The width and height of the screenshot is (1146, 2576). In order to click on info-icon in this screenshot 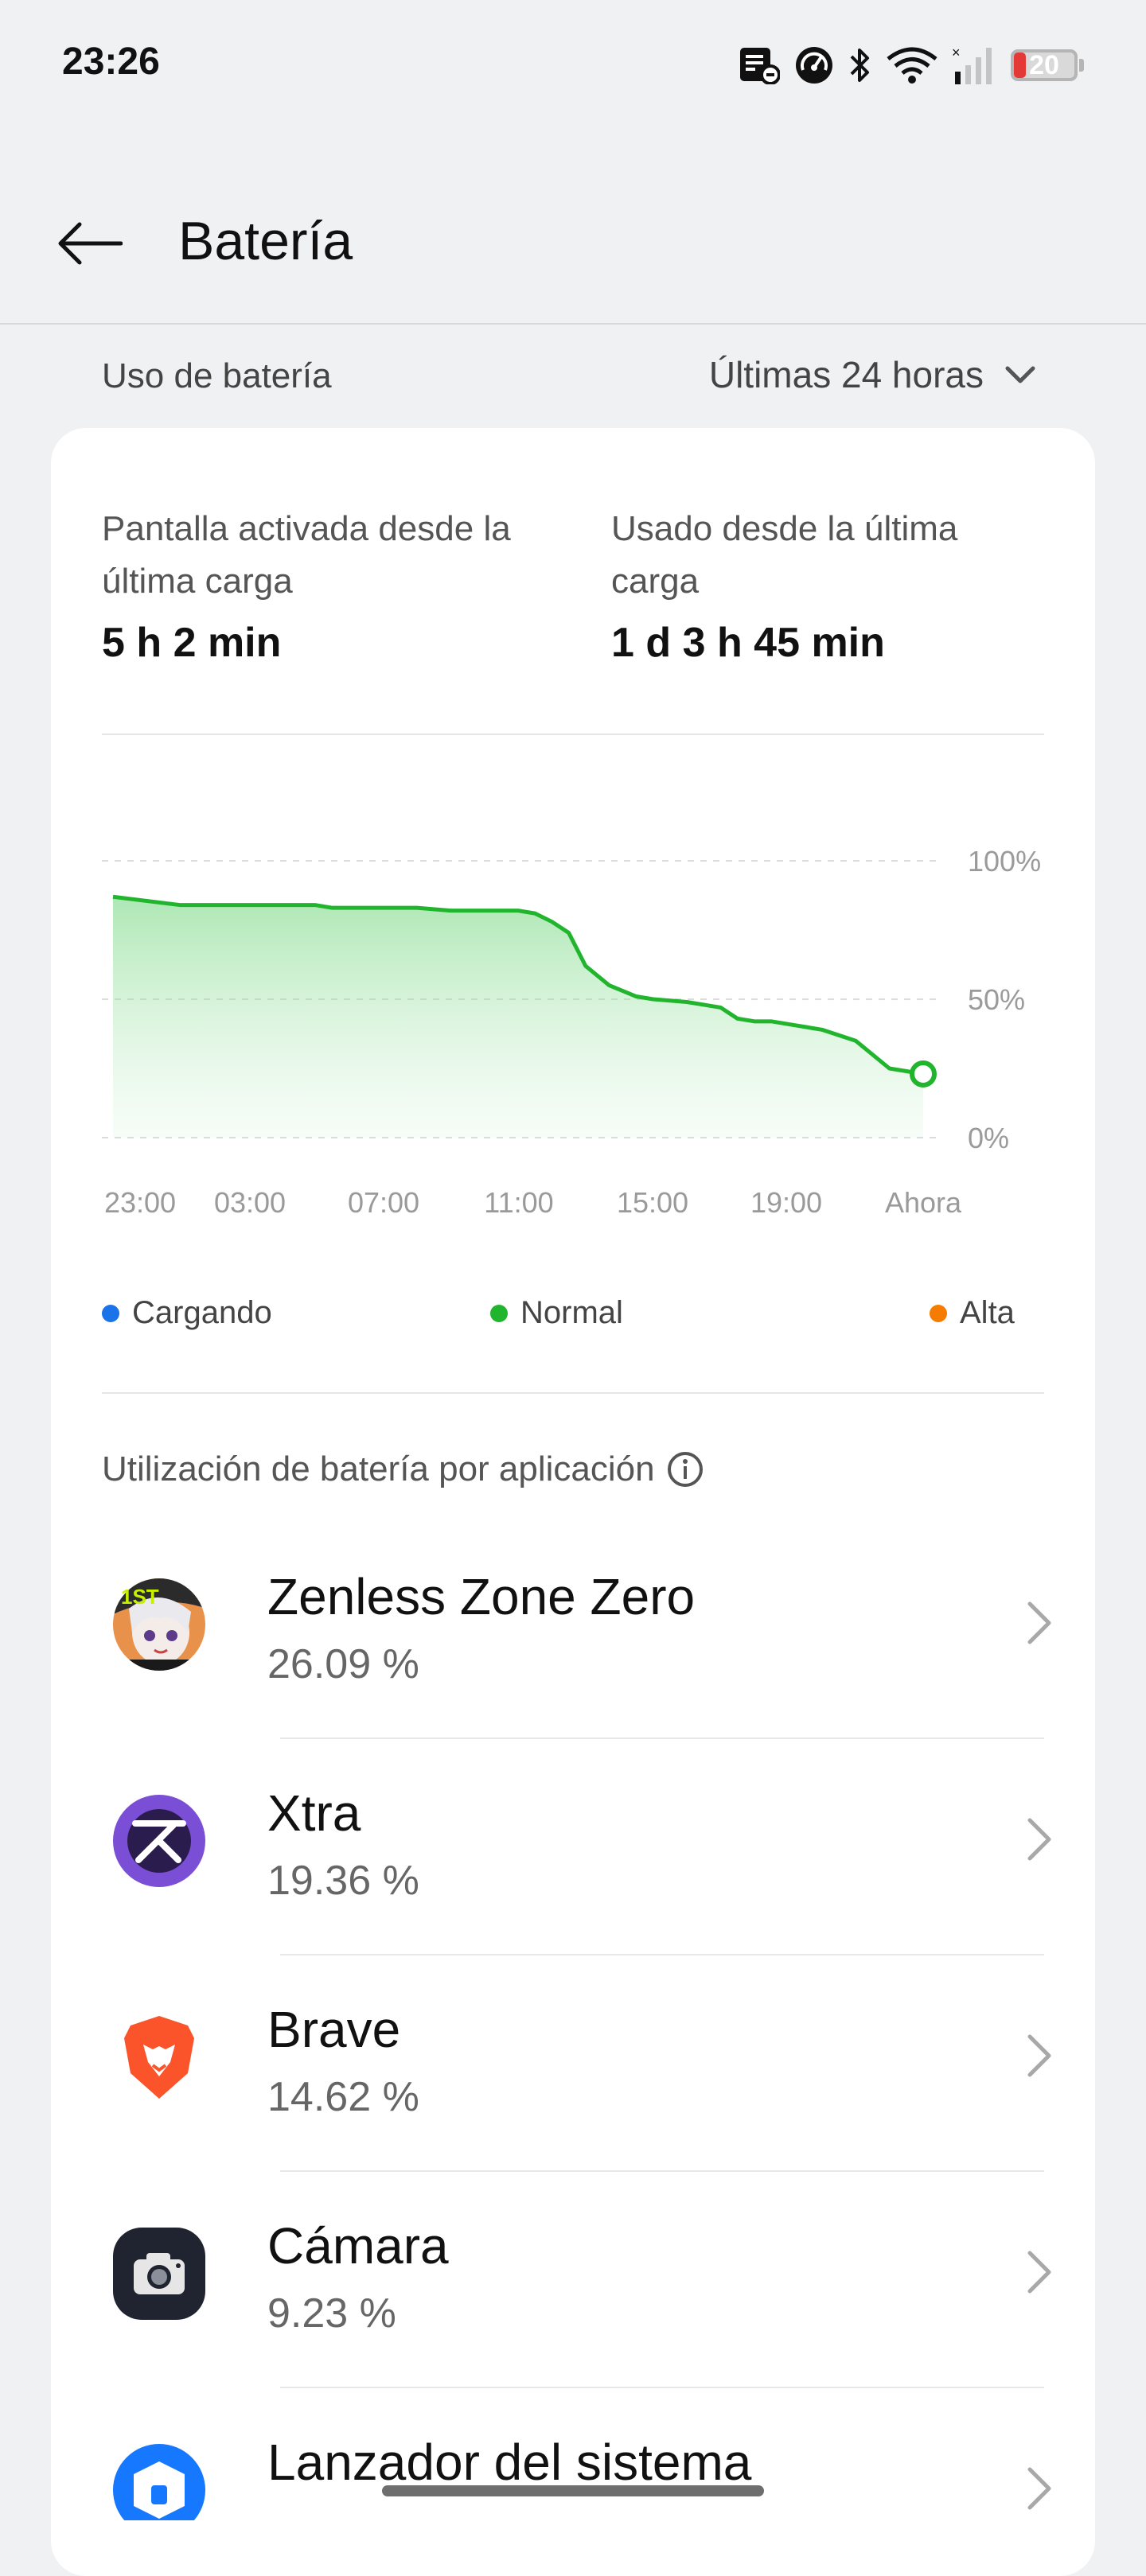, I will do `click(685, 1469)`.